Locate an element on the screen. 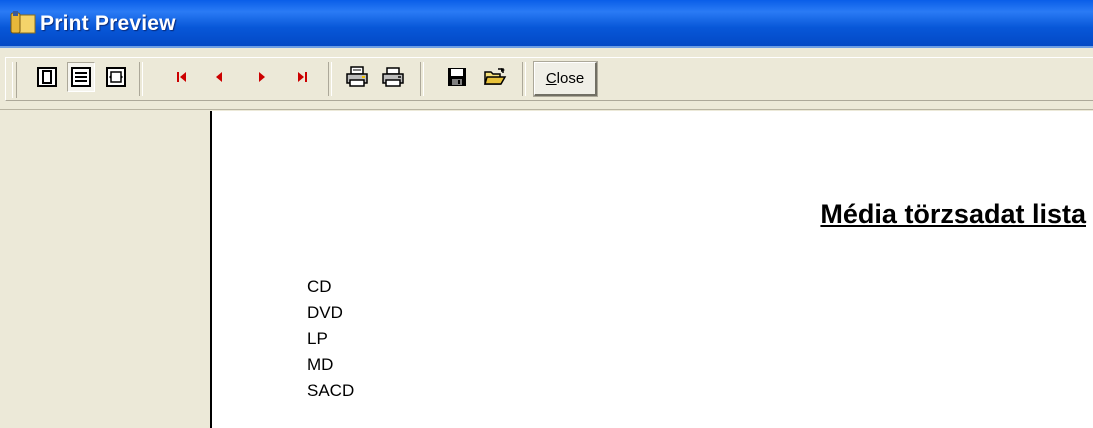 This screenshot has width=1093, height=428. print-setup-icon is located at coordinates (357, 76).